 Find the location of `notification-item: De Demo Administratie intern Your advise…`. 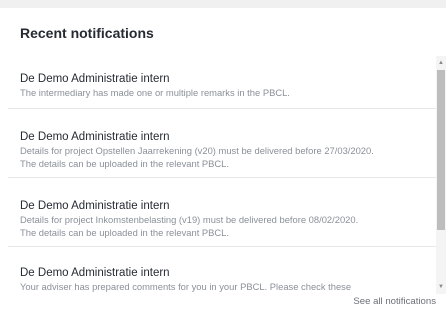

notification-item: De Demo Administratie intern Your advise… is located at coordinates (222, 280).